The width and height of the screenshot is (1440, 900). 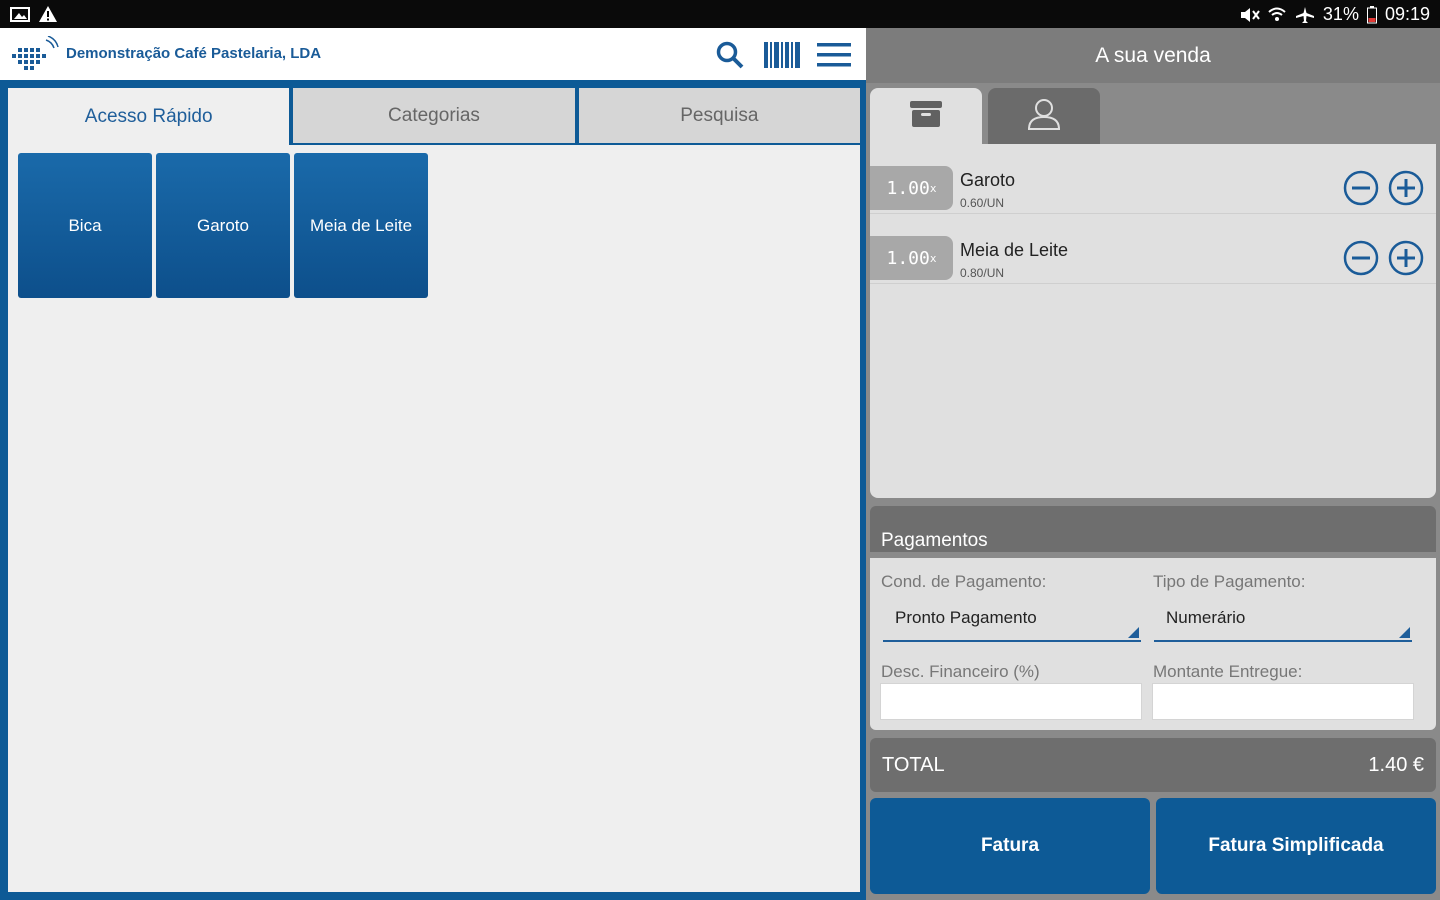 I want to click on sale-item-row: 1.00 x Meia de Leite 0.80/UN, so click(x=1153, y=249).